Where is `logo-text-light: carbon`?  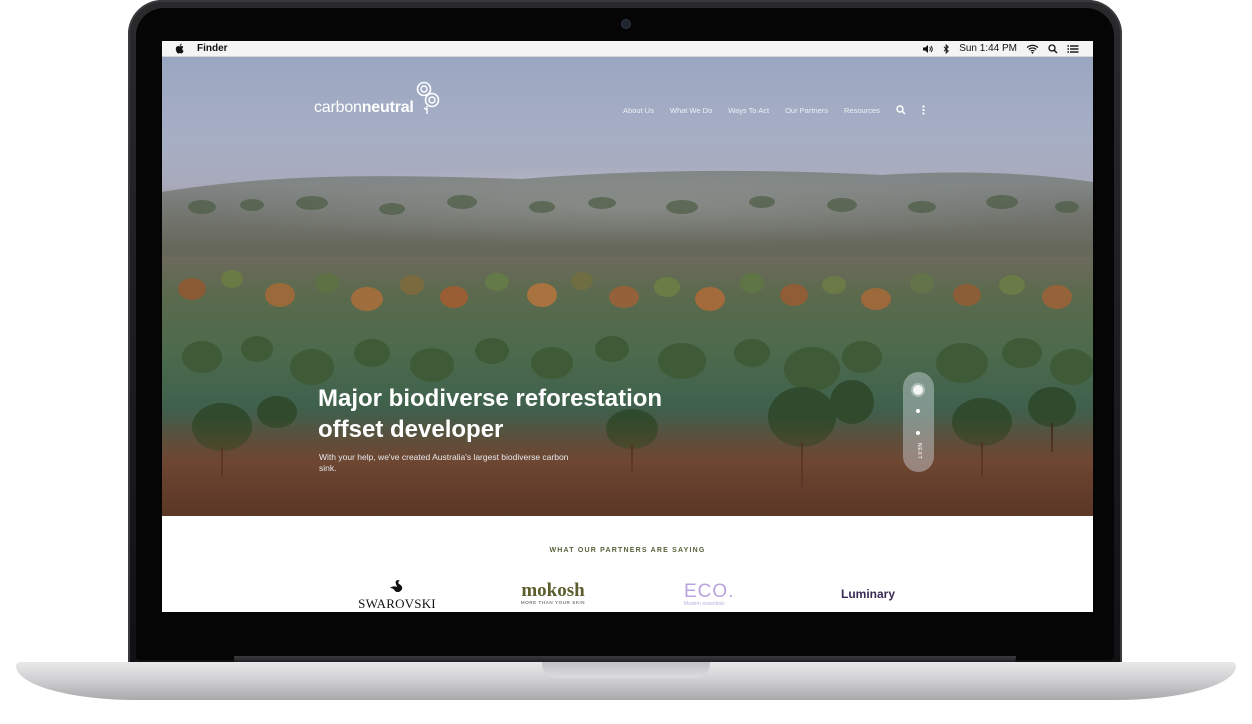
logo-text-light: carbon is located at coordinates (338, 107).